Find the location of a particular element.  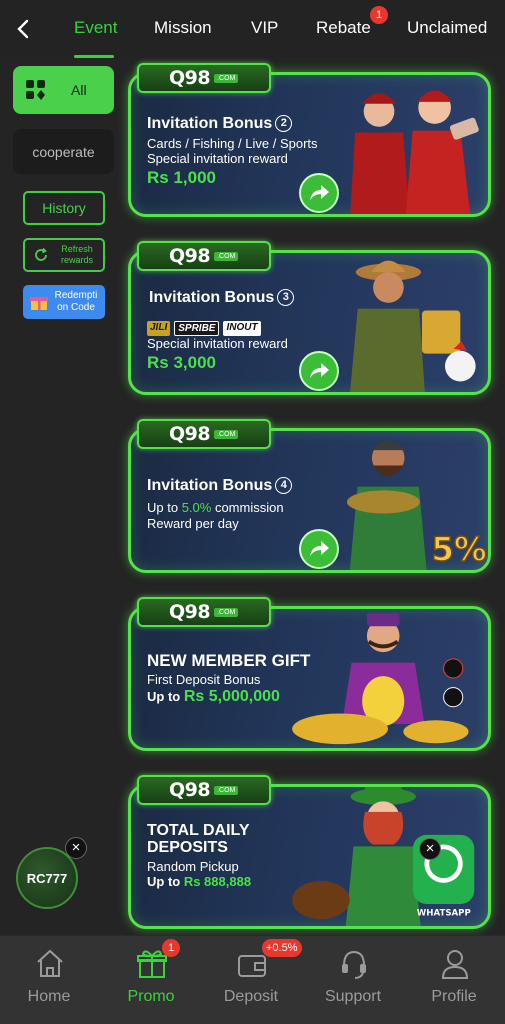

card-amount: Rs 1,000 is located at coordinates (181, 177).